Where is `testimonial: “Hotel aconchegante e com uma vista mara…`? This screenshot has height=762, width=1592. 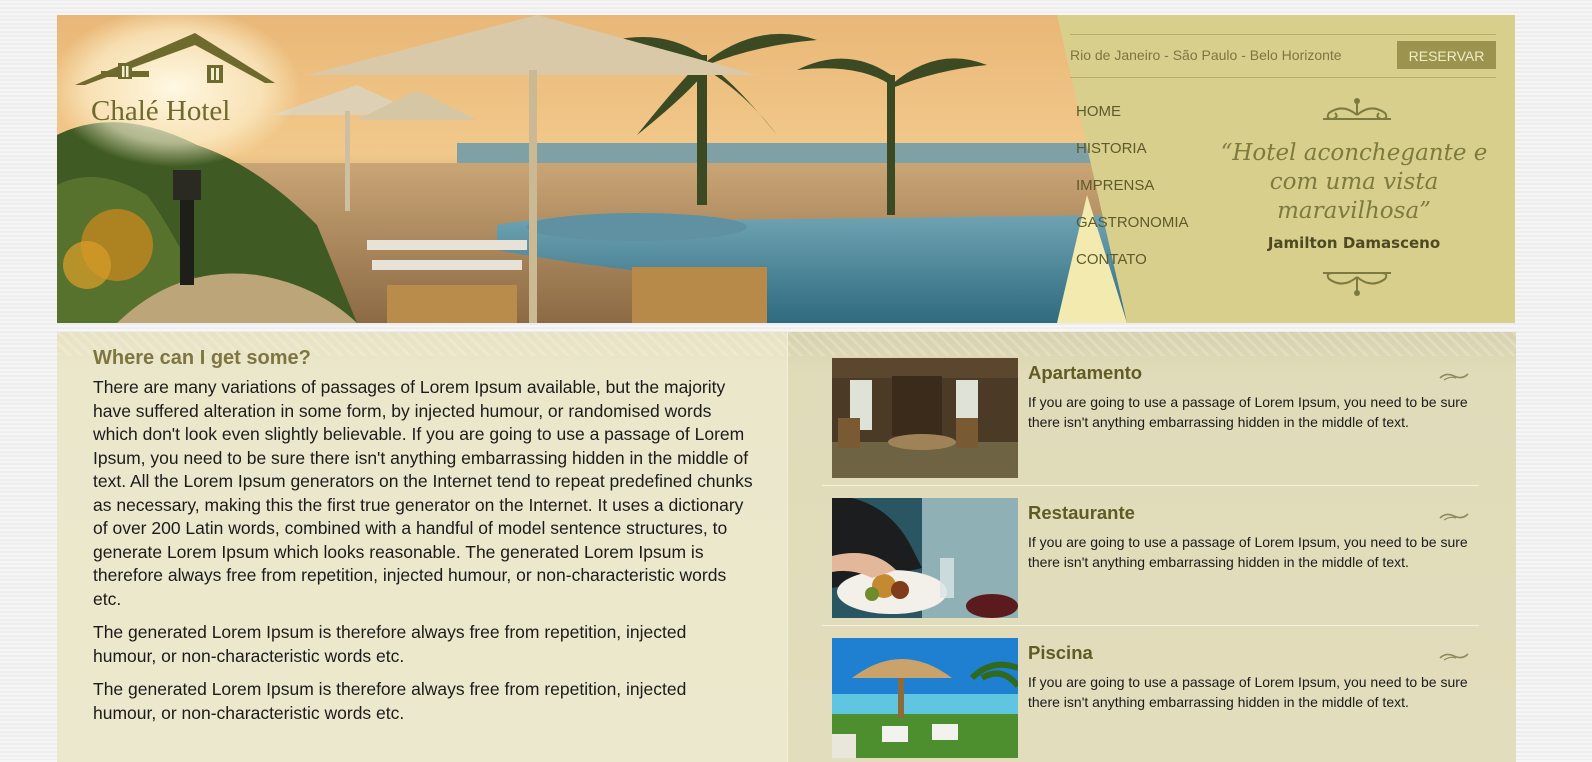 testimonial: “Hotel aconchegante e com uma vista mara… is located at coordinates (1354, 195).